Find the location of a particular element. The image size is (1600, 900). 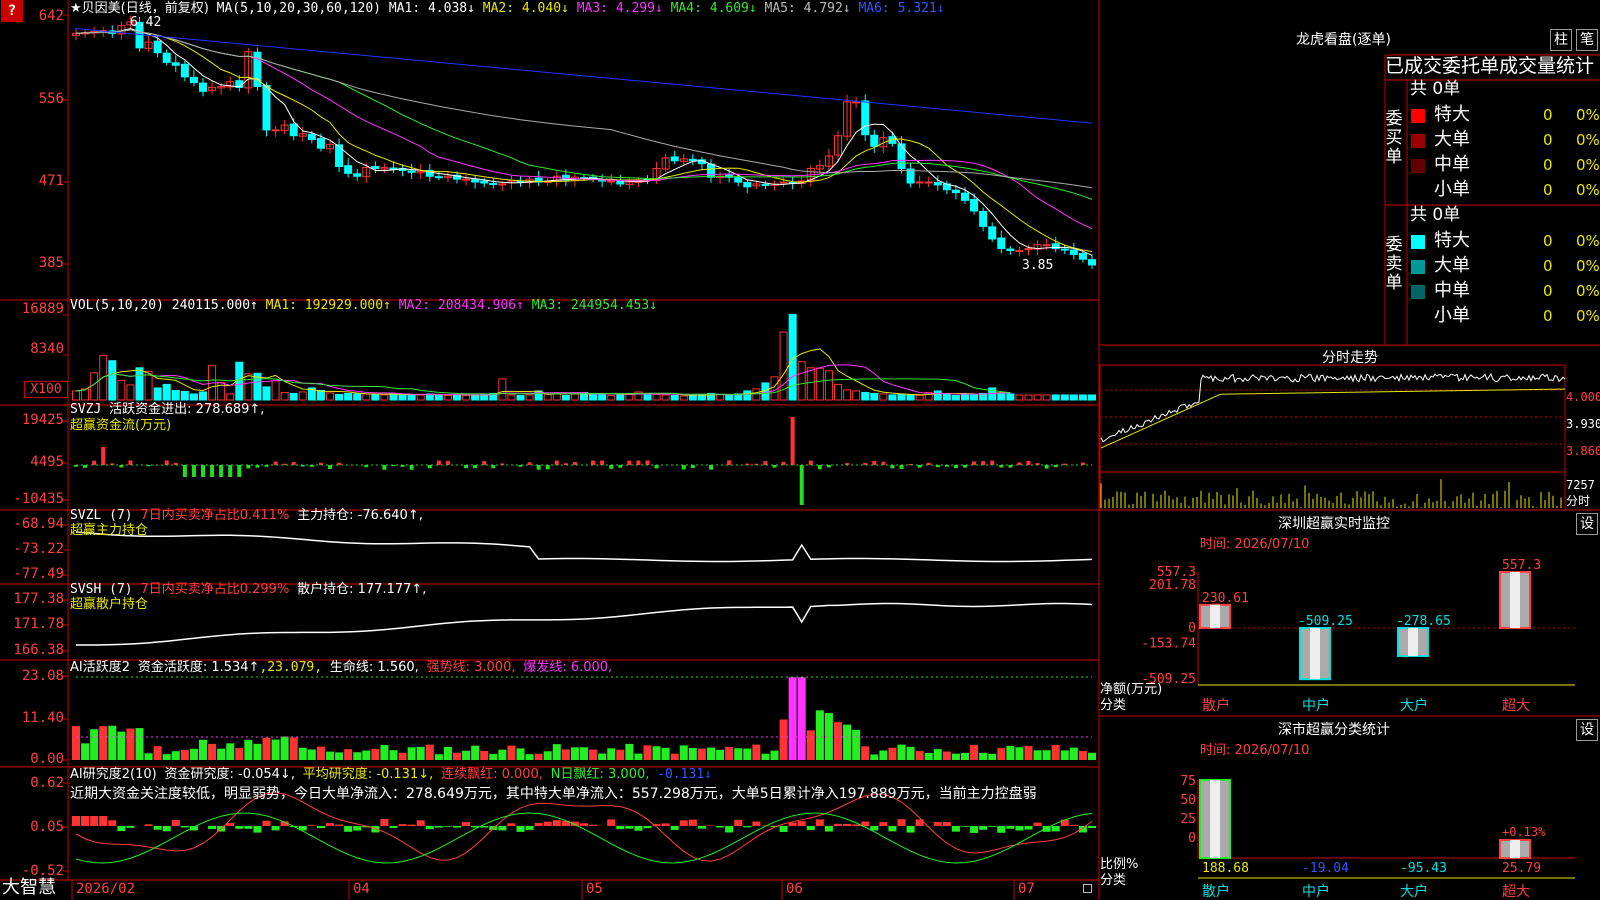

ai2-v5: -0.131↓ is located at coordinates (684, 774).